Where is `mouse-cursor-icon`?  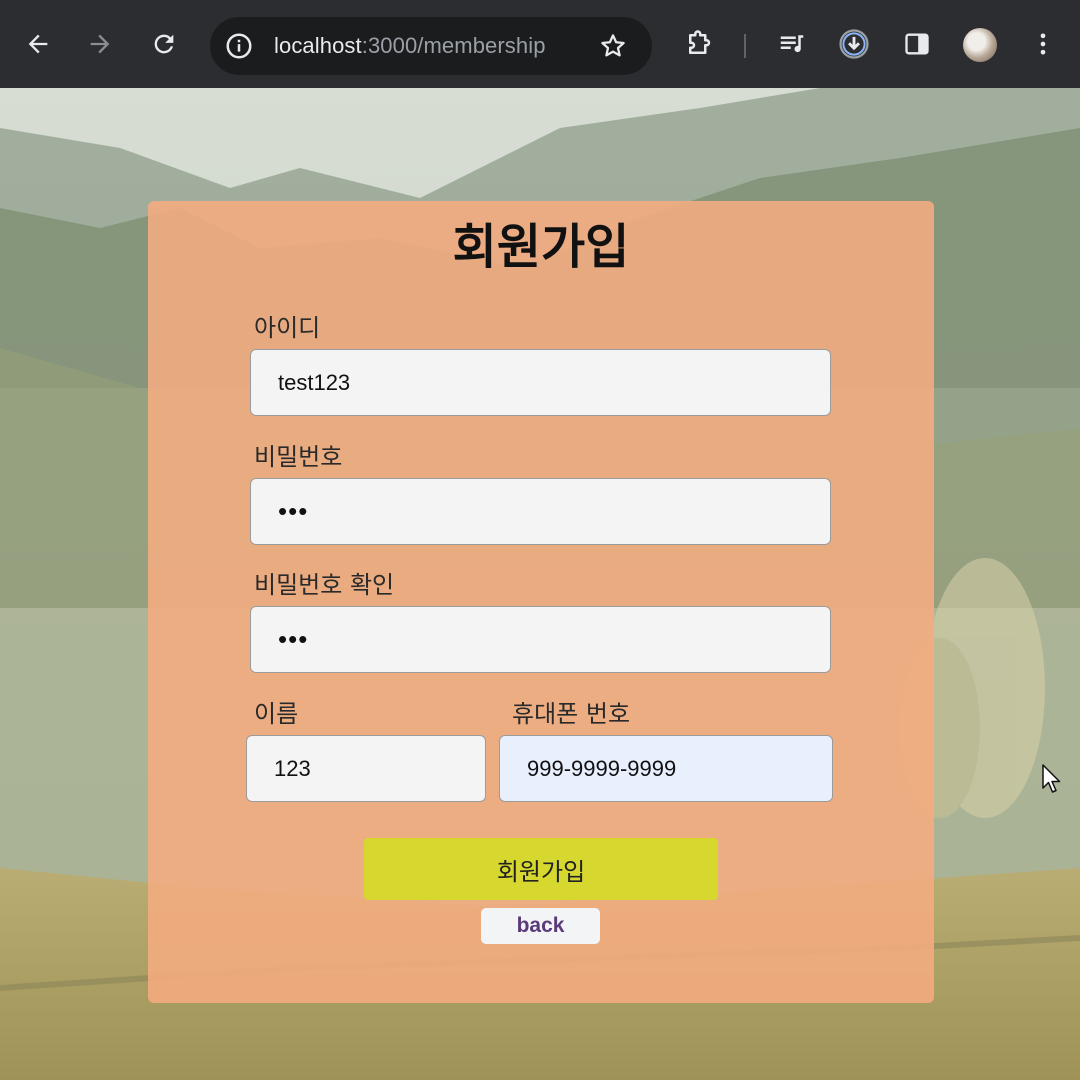 mouse-cursor-icon is located at coordinates (1051, 778).